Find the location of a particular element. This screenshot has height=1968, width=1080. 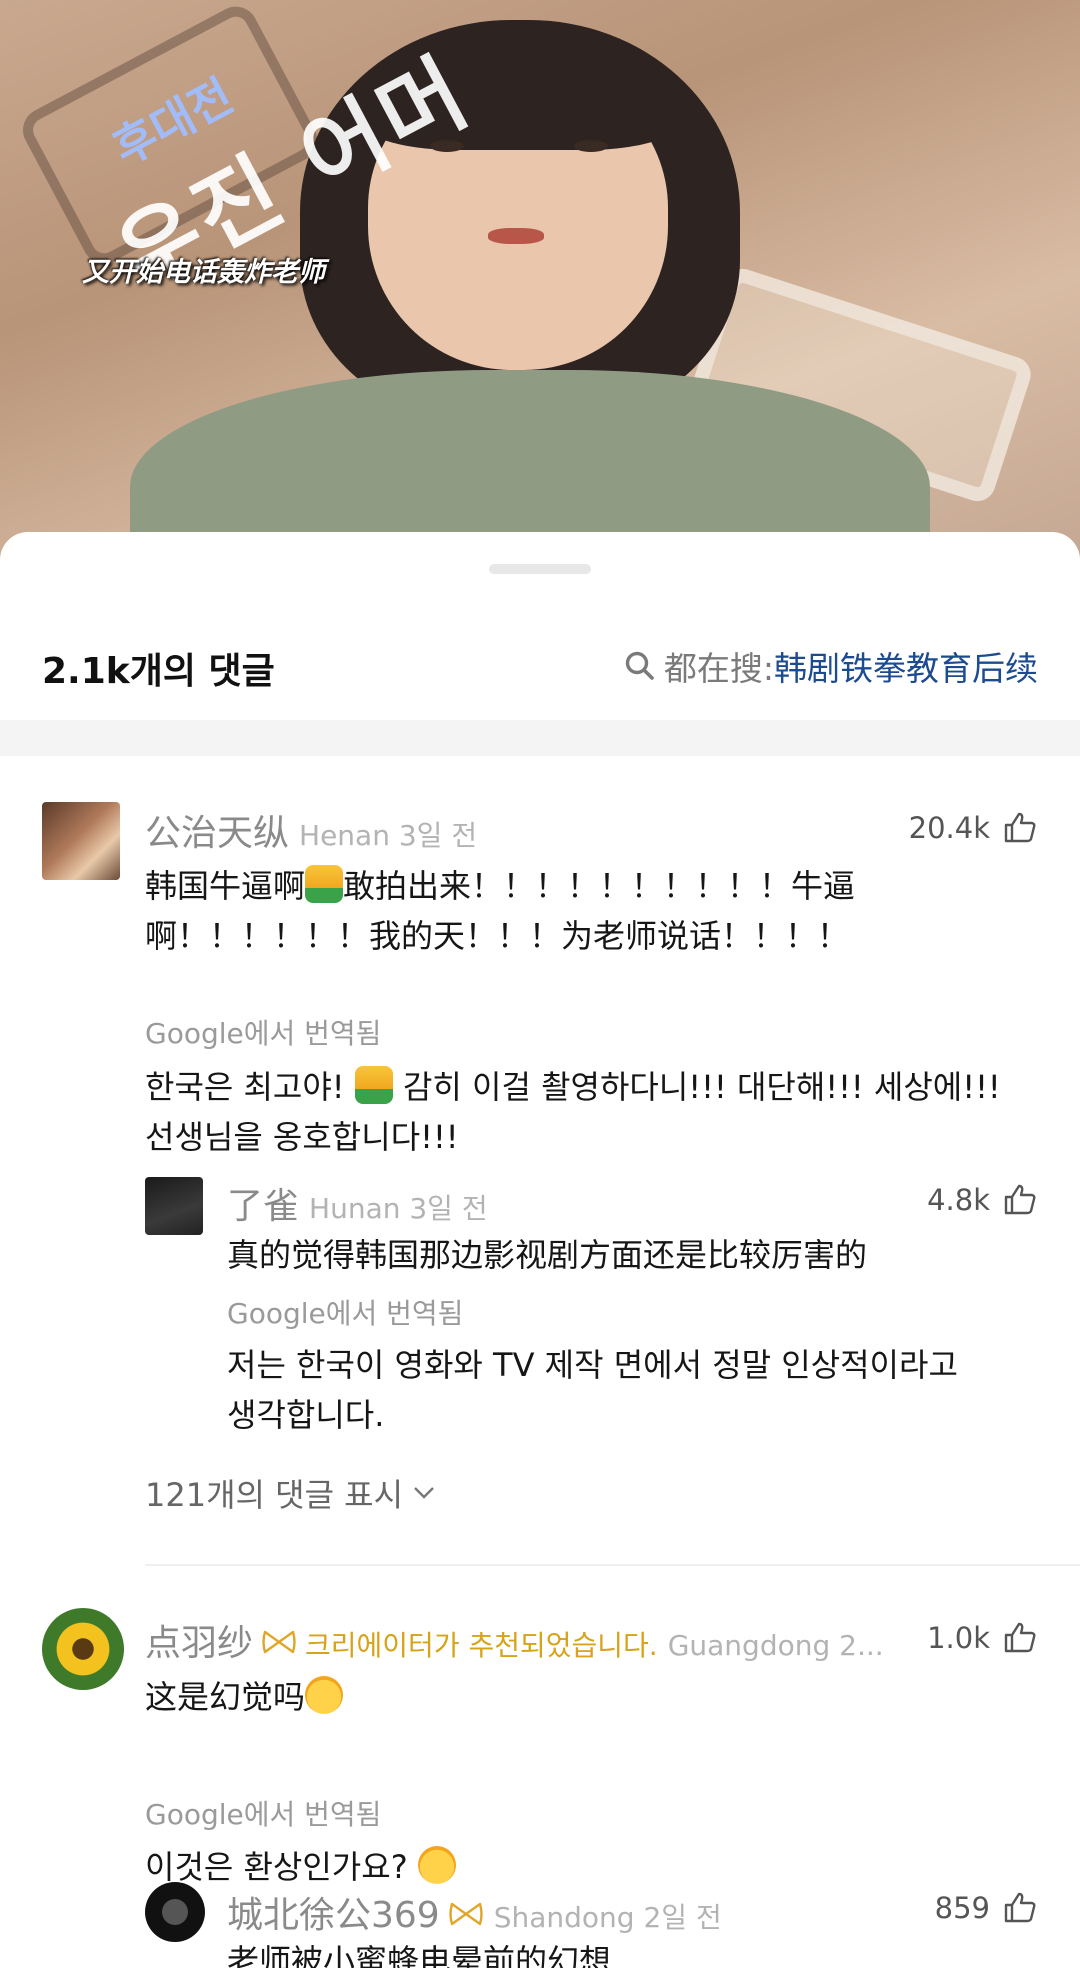

person-lips is located at coordinates (516, 236).